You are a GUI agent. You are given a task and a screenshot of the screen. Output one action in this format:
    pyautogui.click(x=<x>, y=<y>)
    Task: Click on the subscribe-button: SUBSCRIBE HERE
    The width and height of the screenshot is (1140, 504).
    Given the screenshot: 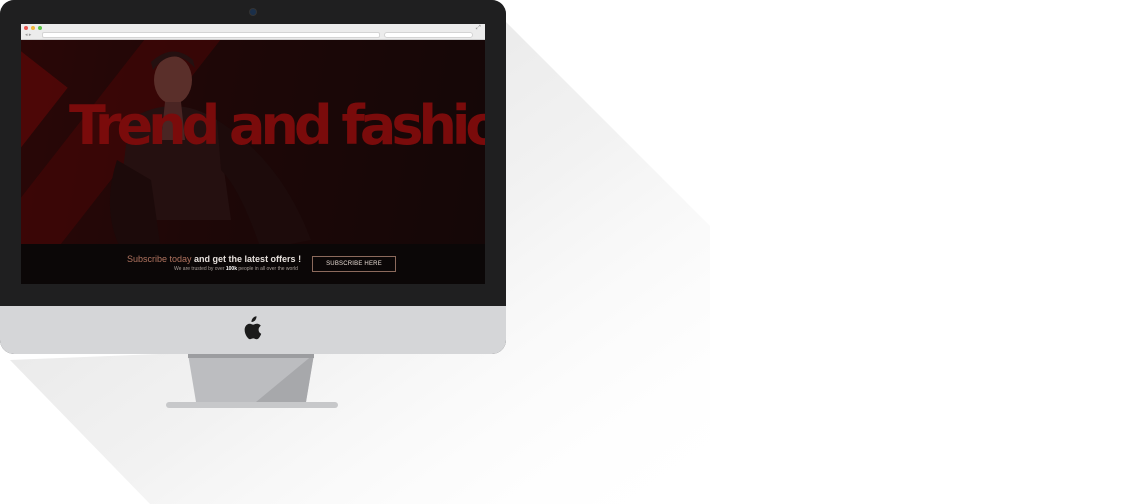 What is the action you would take?
    pyautogui.click(x=354, y=264)
    